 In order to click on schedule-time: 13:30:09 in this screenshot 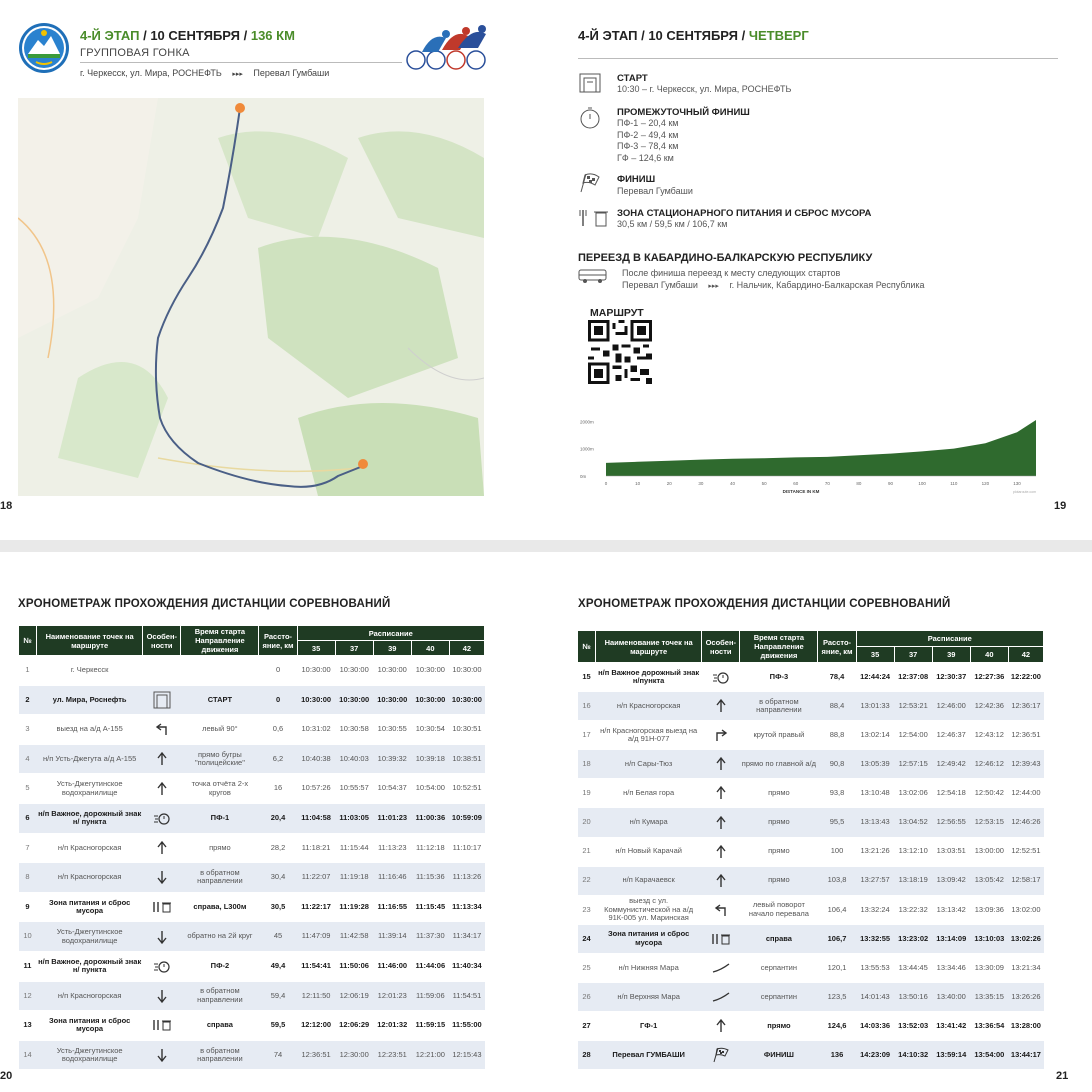, I will do `click(989, 968)`.